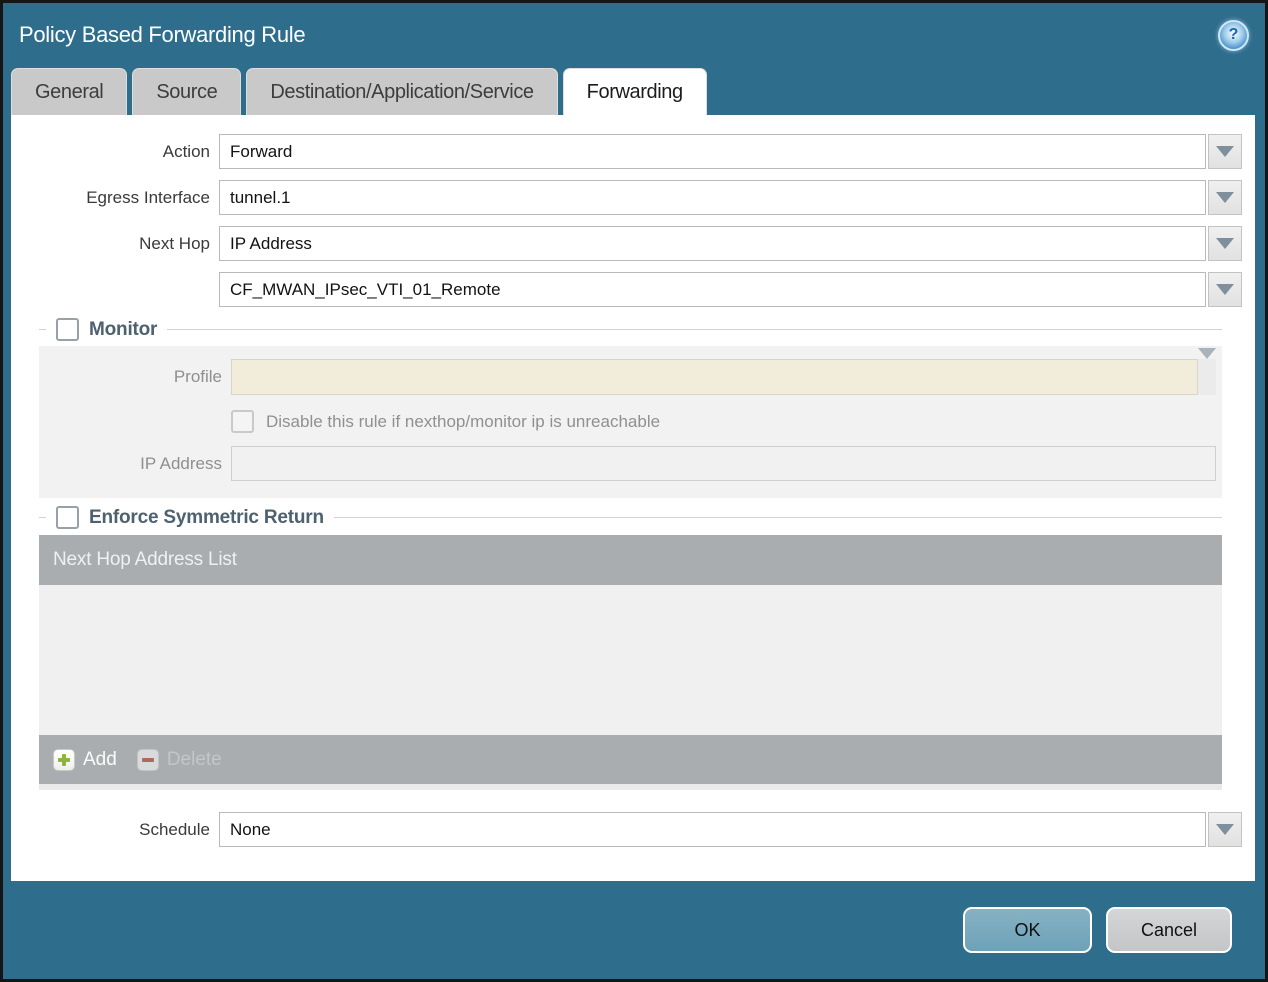 This screenshot has width=1268, height=982. I want to click on help-icon: ?, so click(1233, 35).